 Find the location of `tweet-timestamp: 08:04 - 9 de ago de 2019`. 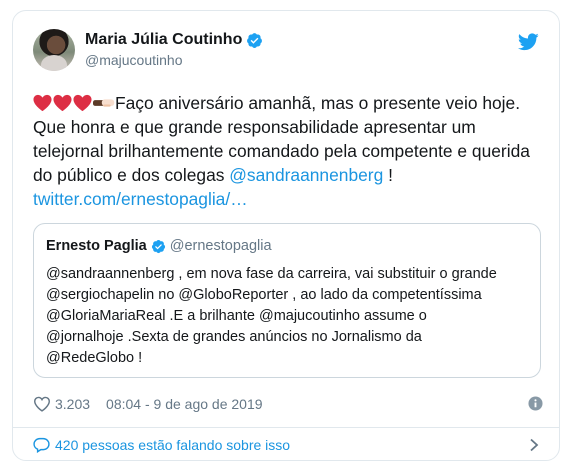

tweet-timestamp: 08:04 - 9 de ago de 2019 is located at coordinates (184, 404).